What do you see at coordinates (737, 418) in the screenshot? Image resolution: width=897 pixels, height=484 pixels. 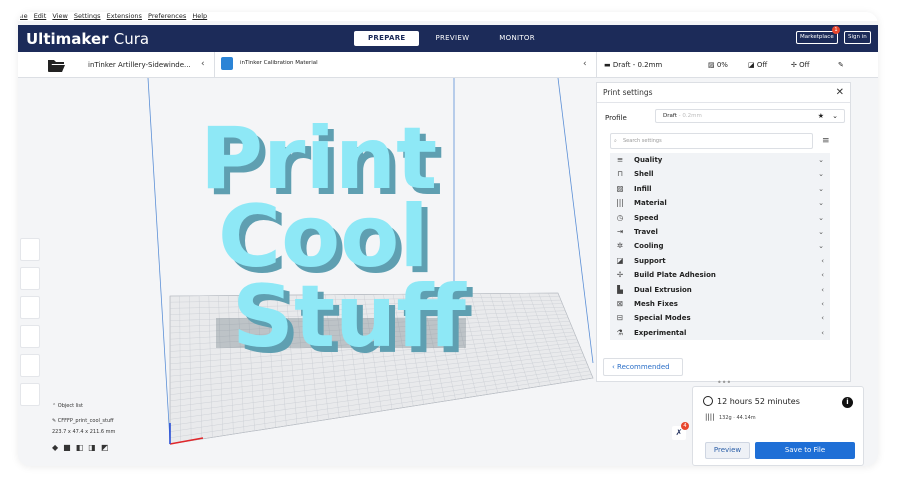 I see `material-estimate: 132g · 44.14m` at bounding box center [737, 418].